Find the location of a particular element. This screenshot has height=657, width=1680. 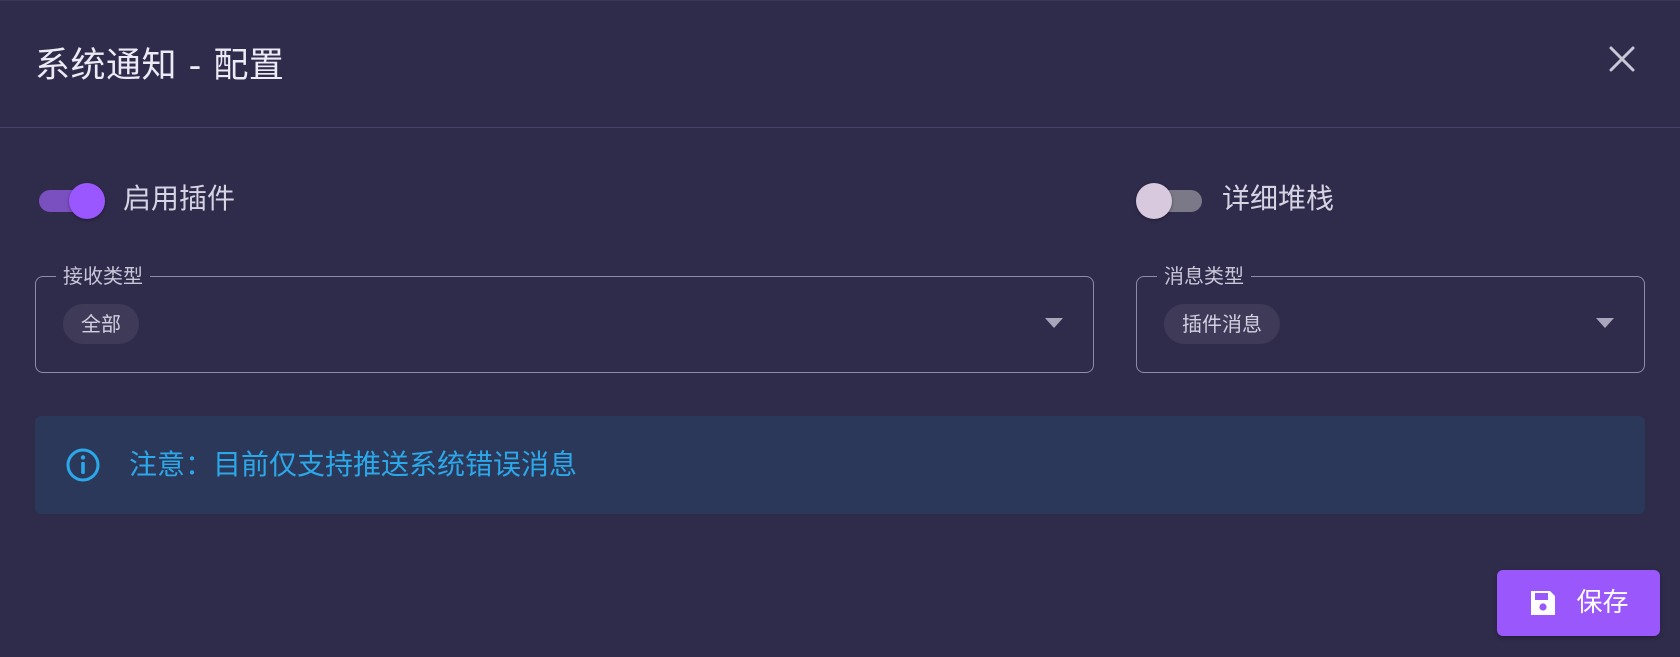

detailed-stack-switch is located at coordinates (1170, 199).